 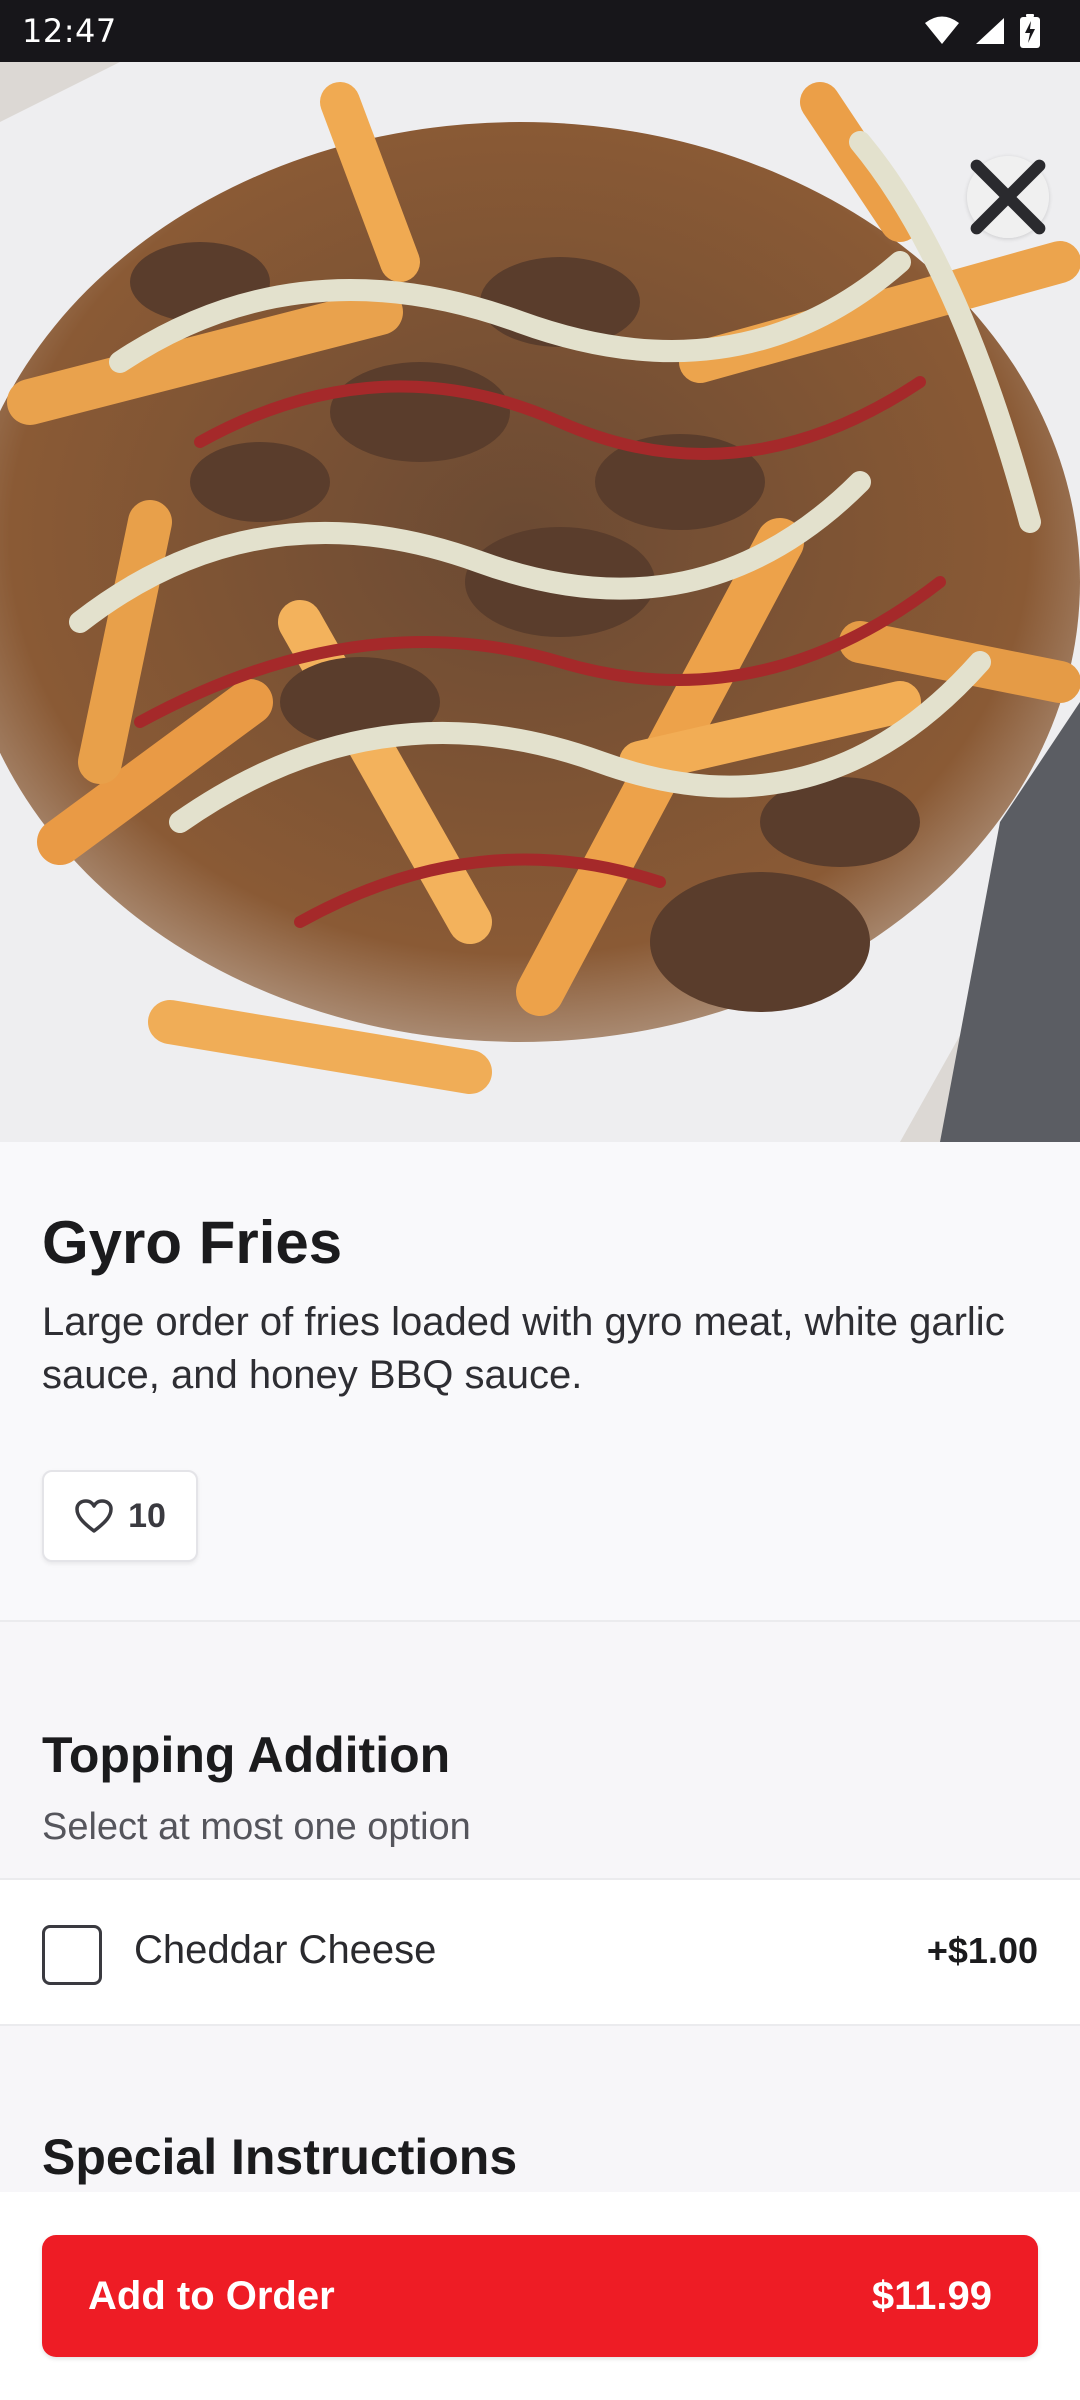 I want to click on wifi-icon, so click(x=942, y=30).